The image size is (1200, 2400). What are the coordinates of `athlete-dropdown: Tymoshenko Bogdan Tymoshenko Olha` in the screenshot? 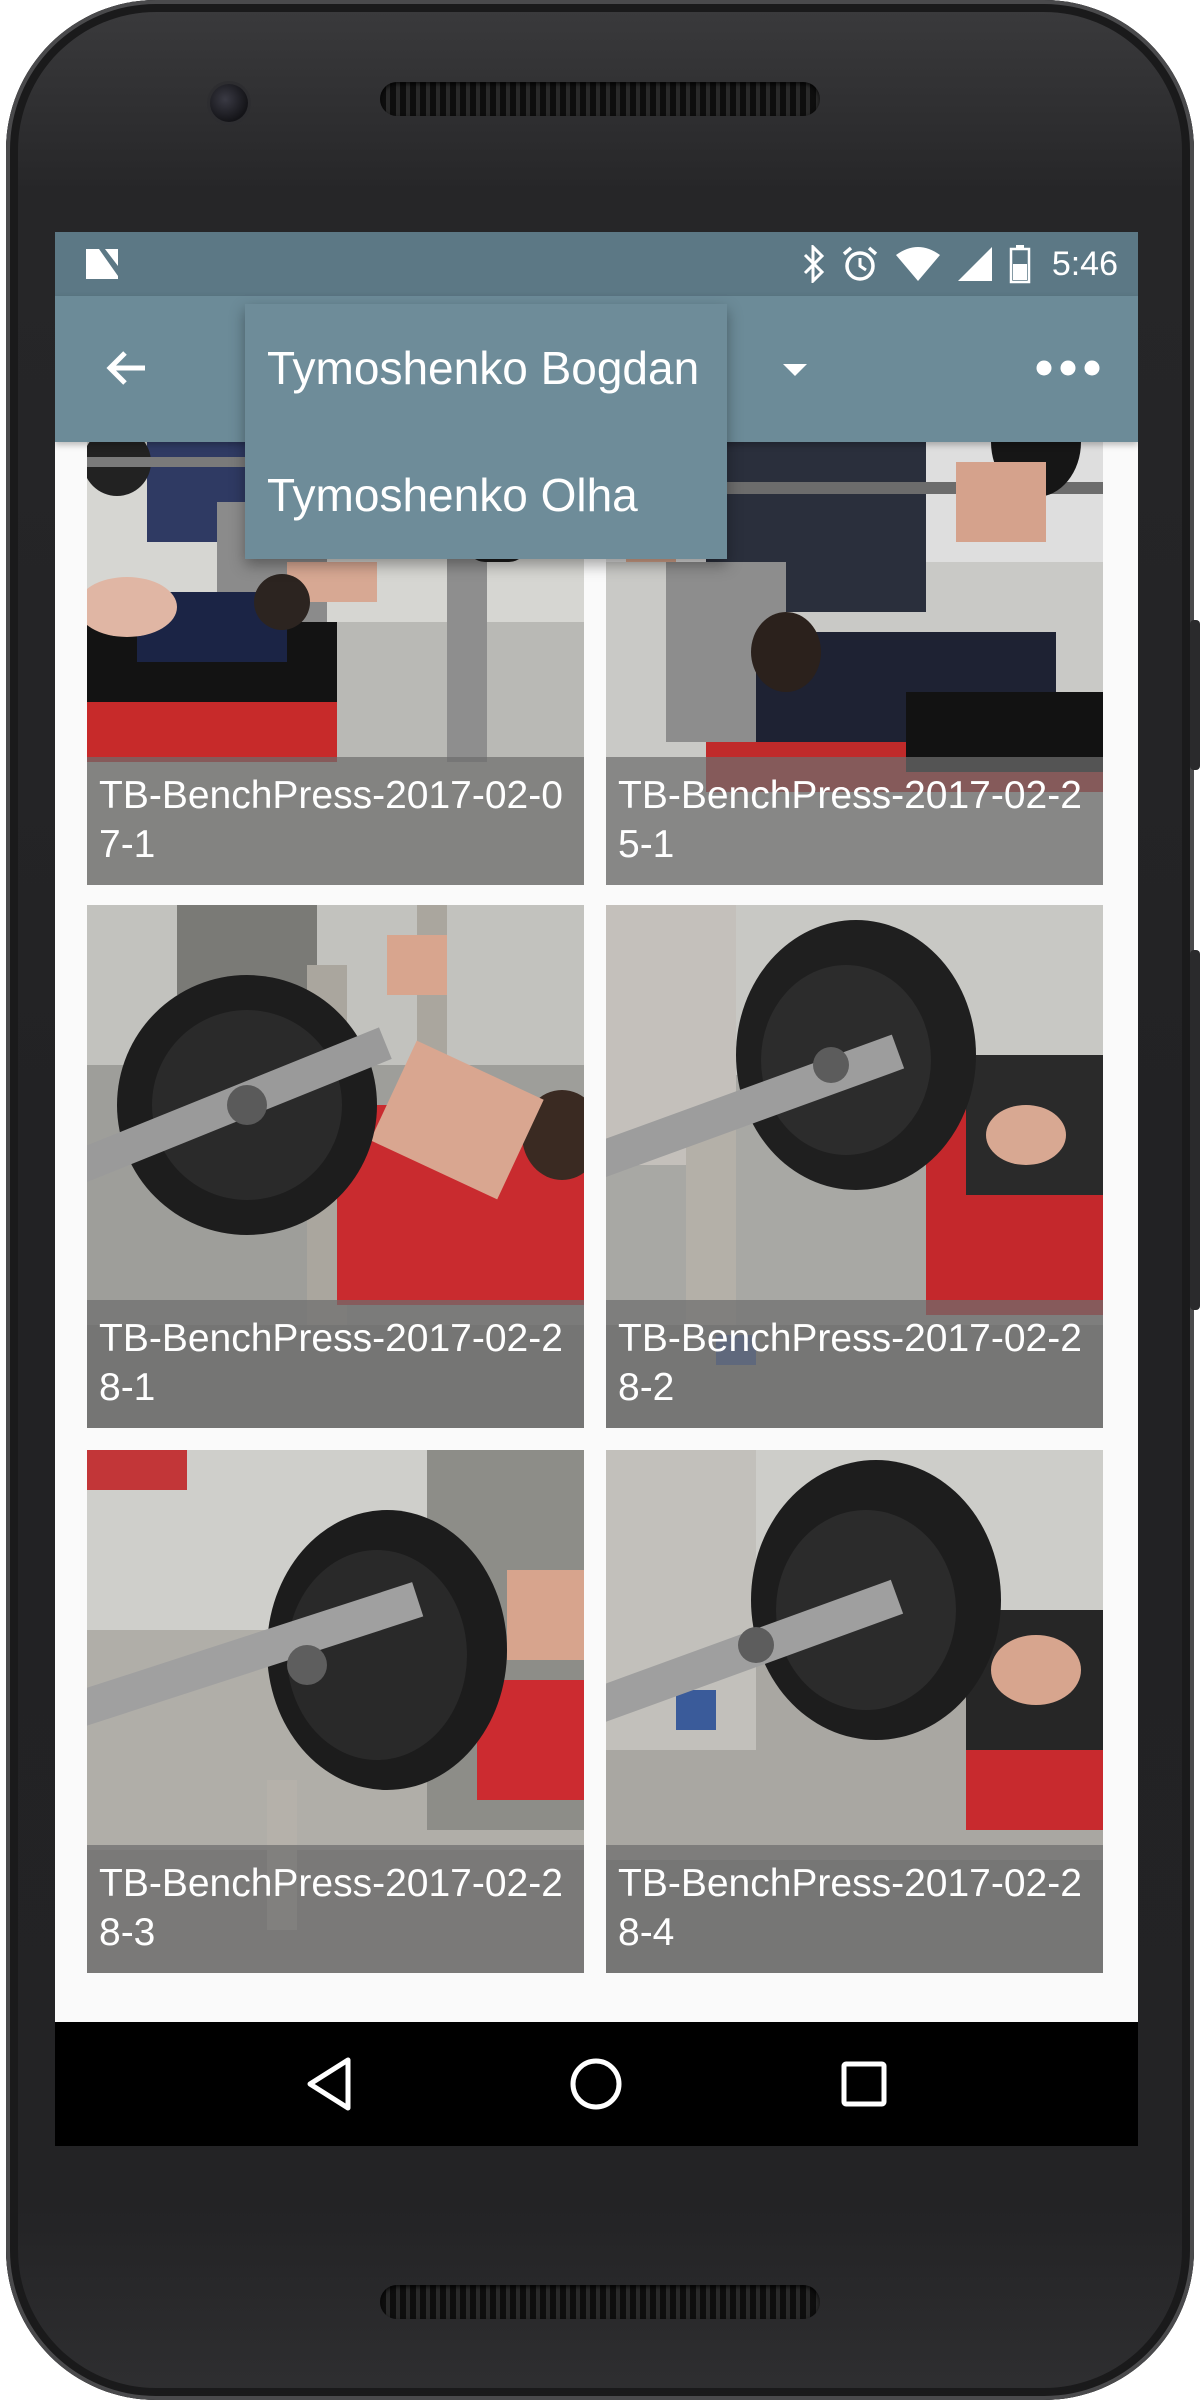 It's located at (486, 431).